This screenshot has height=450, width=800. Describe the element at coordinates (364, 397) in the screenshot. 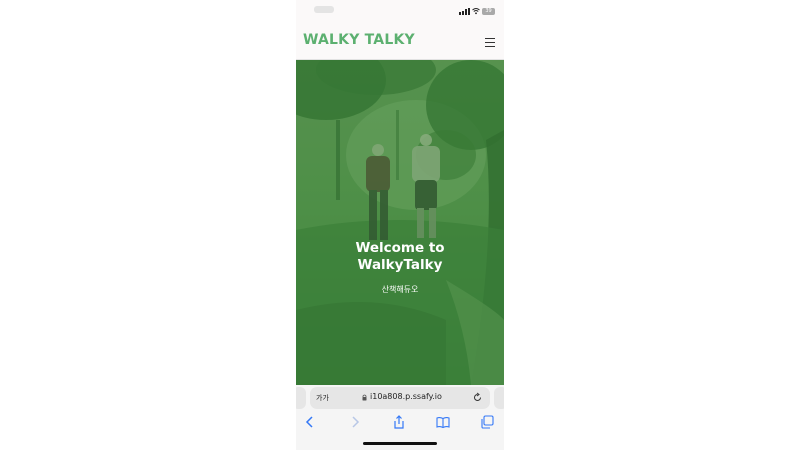

I see `lock-icon` at that location.